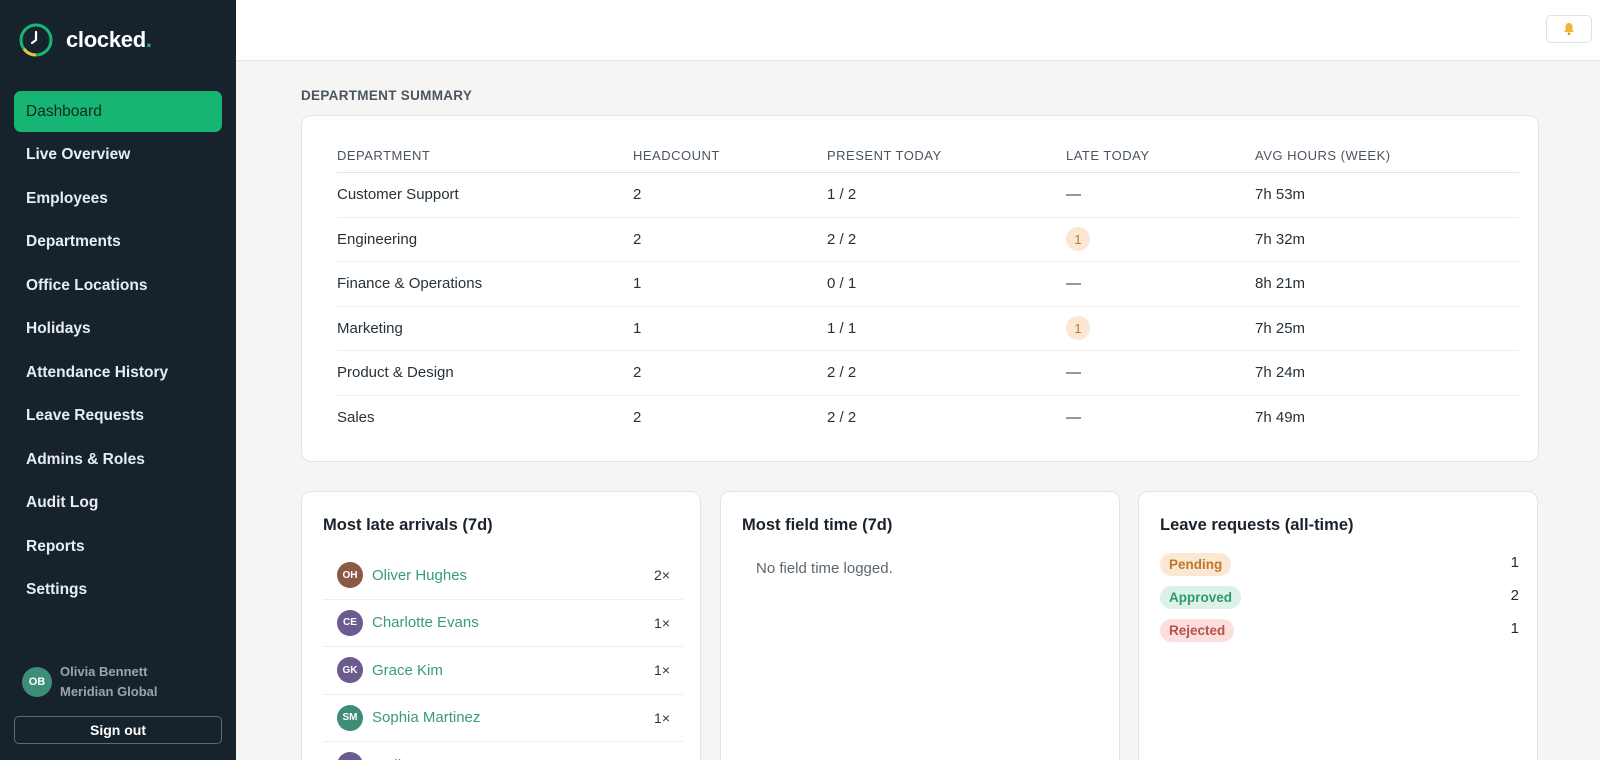 This screenshot has height=760, width=1600. Describe the element at coordinates (118, 198) in the screenshot. I see `sidebar-item-employees: Employees` at that location.